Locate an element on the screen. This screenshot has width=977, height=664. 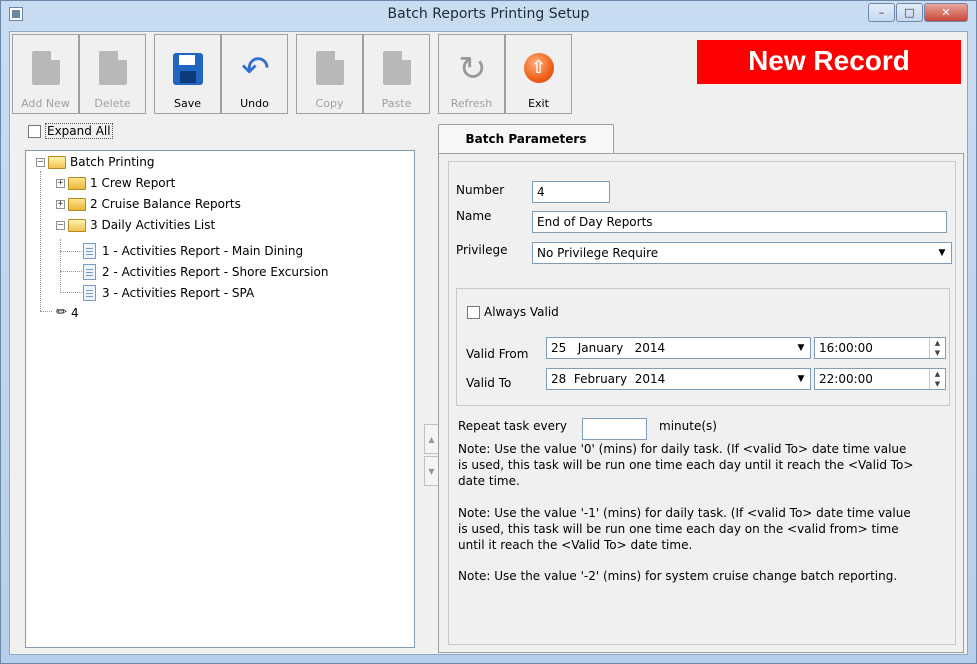
tree-node: 2 - Activities Report - Shore Excursion is located at coordinates (205, 272).